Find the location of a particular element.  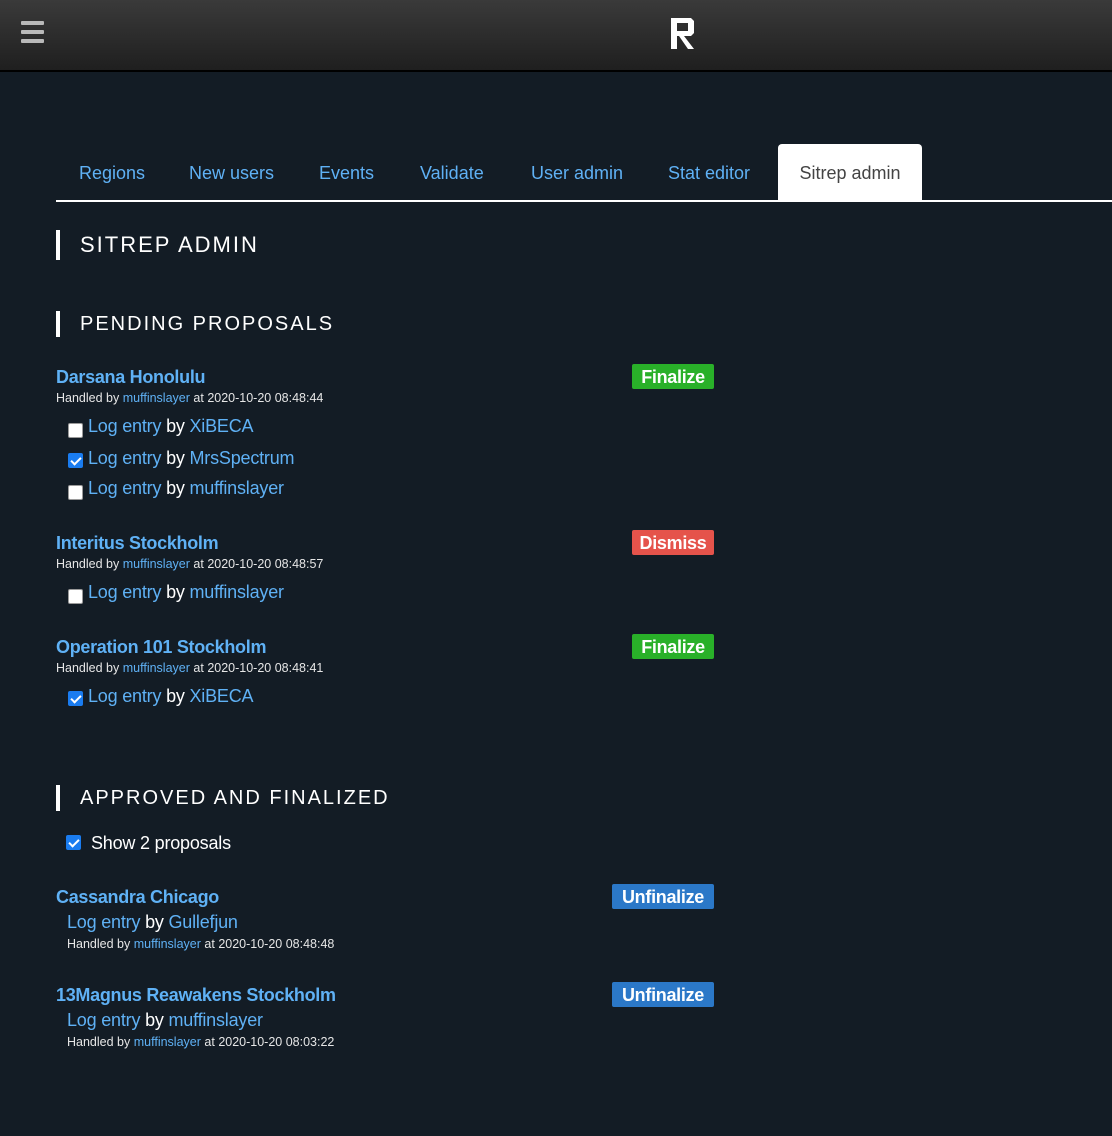

tab-sitrep-admin: Sitrep admin is located at coordinates (850, 172).